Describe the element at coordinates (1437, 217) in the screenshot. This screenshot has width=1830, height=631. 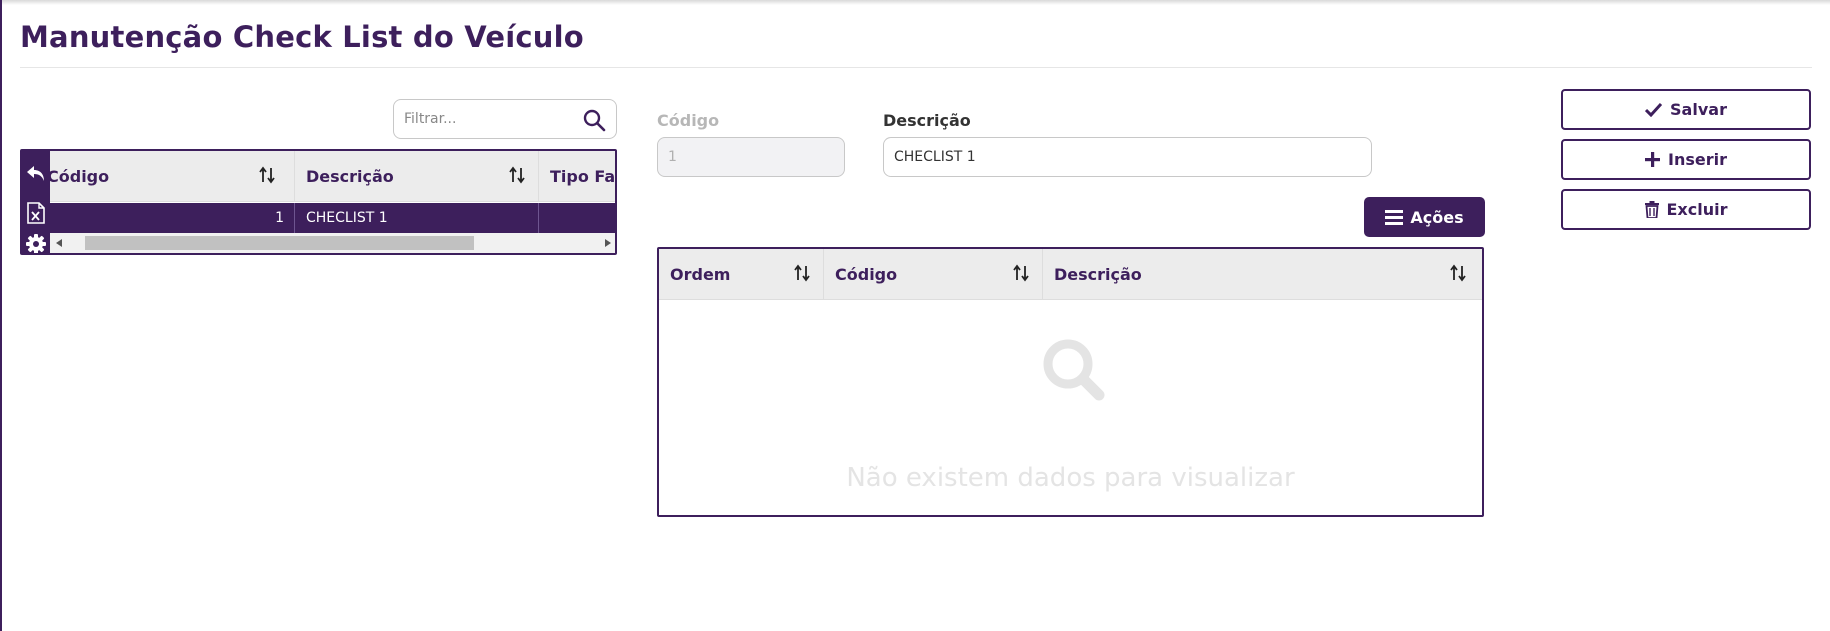
I see `acoes-label: Ações` at that location.